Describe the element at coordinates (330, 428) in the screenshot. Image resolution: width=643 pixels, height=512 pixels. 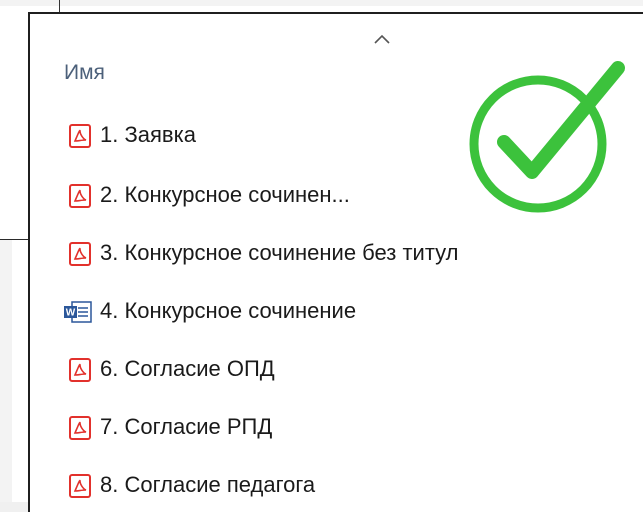
I see `file-row: 7. Согласие РПД` at that location.